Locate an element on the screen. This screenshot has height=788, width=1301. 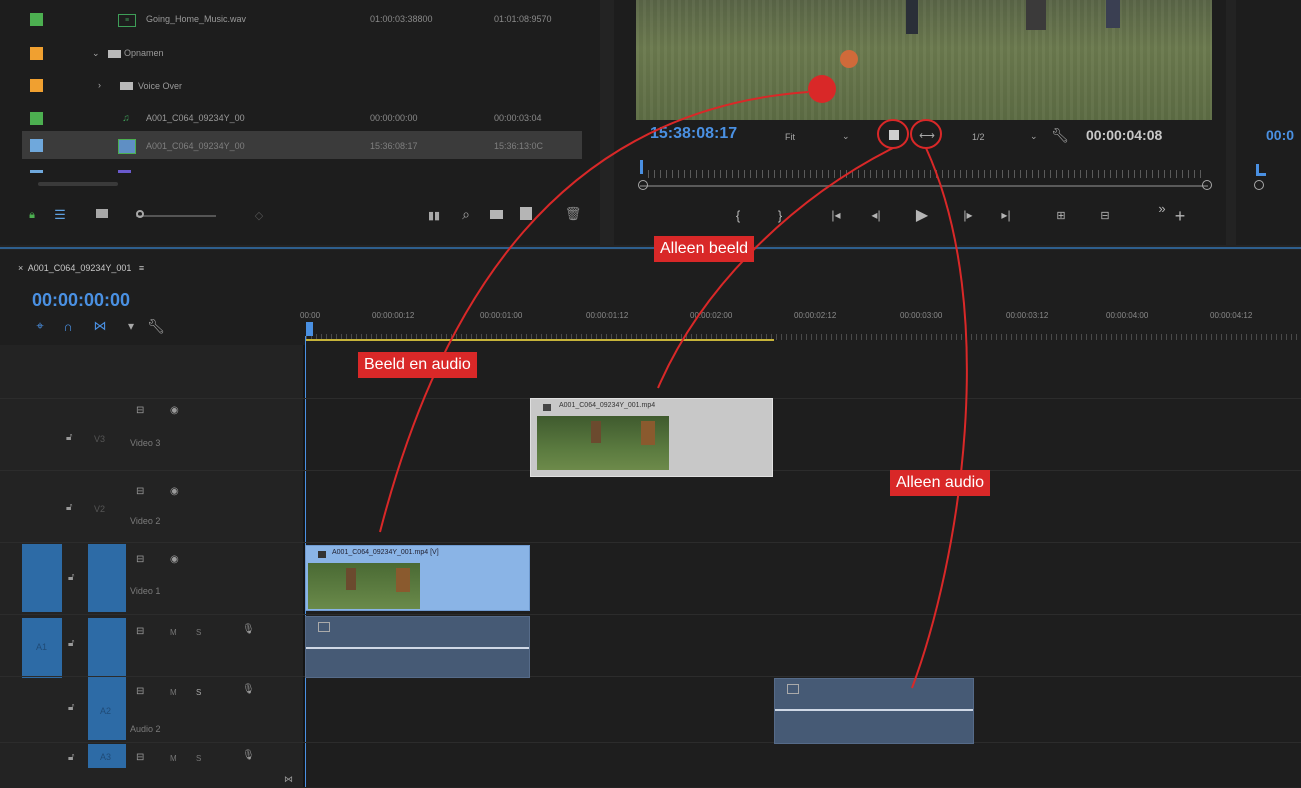
arrow-alleen-audio is located at coordinates (939, 418).